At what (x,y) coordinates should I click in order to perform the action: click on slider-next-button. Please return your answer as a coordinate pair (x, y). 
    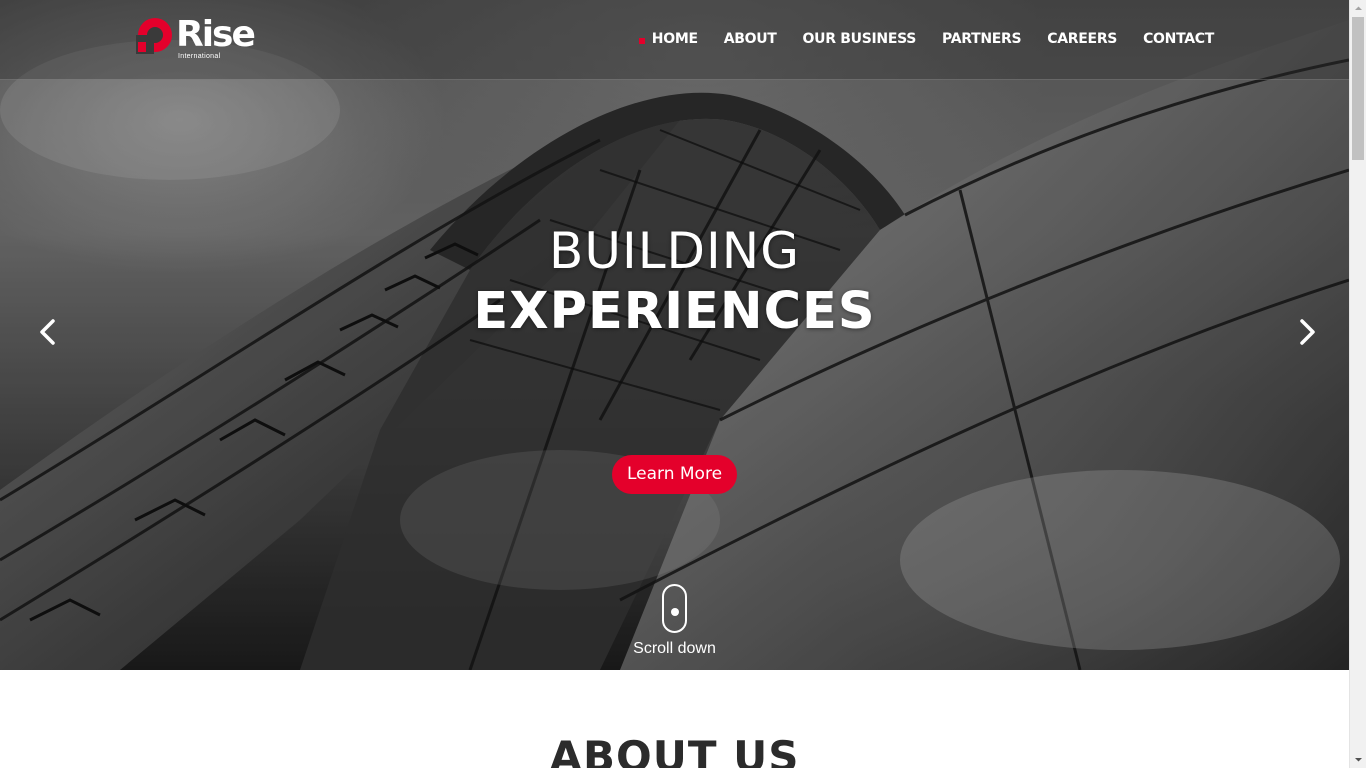
    Looking at the image, I should click on (1306, 332).